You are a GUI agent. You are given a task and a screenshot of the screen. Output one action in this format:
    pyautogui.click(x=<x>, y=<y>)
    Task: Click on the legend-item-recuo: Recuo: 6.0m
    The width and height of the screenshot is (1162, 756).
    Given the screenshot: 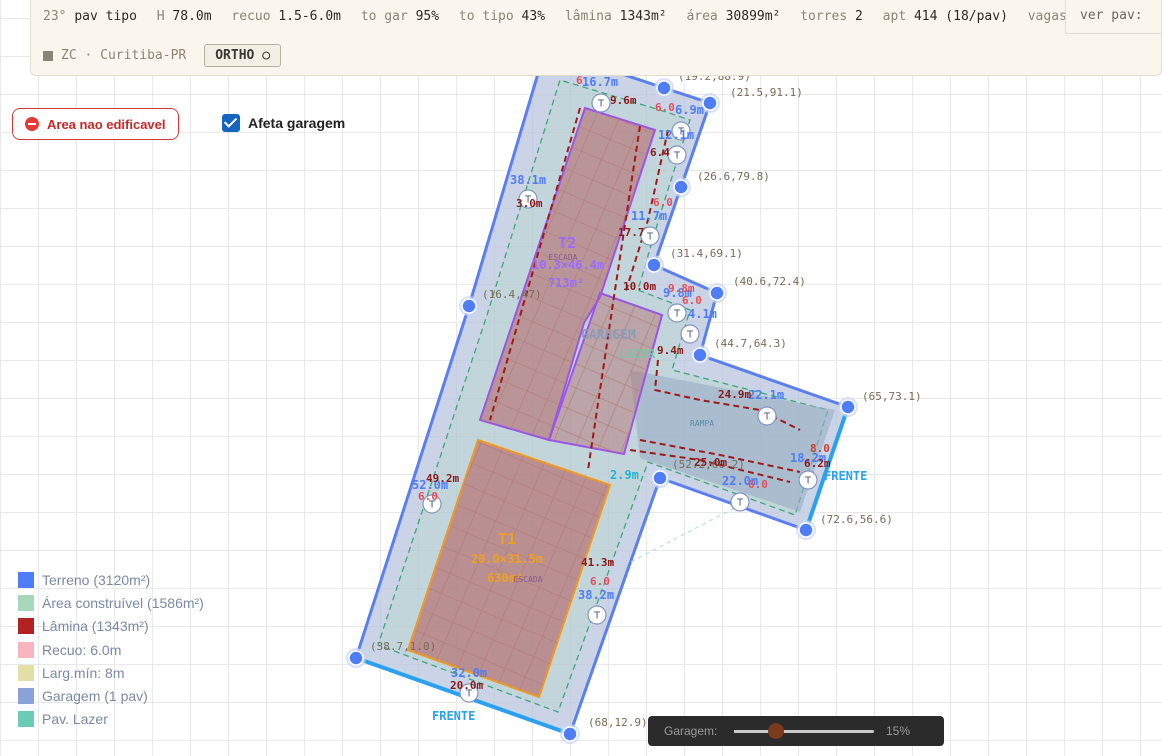 What is the action you would take?
    pyautogui.click(x=111, y=649)
    